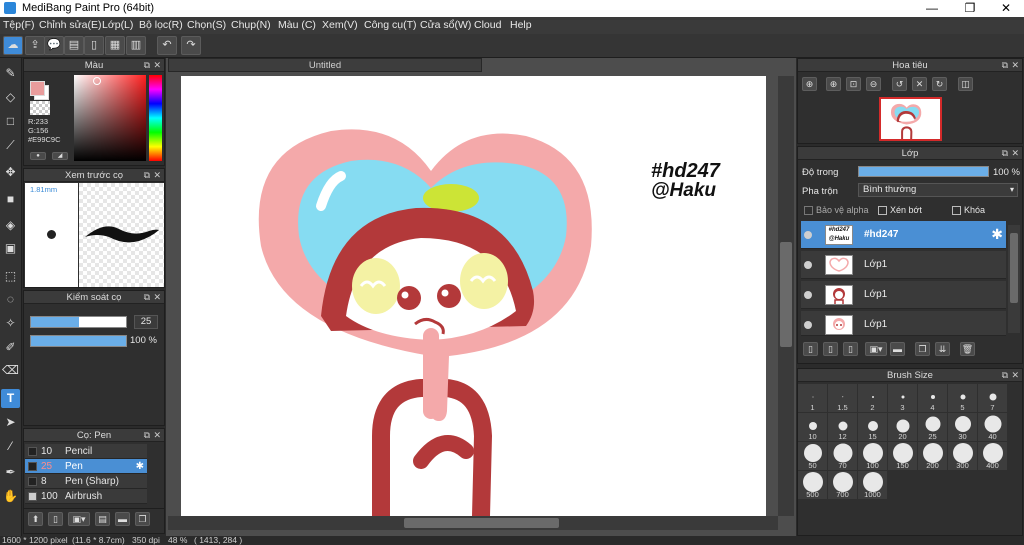  I want to click on brush-size-option: 40, so click(992, 427).